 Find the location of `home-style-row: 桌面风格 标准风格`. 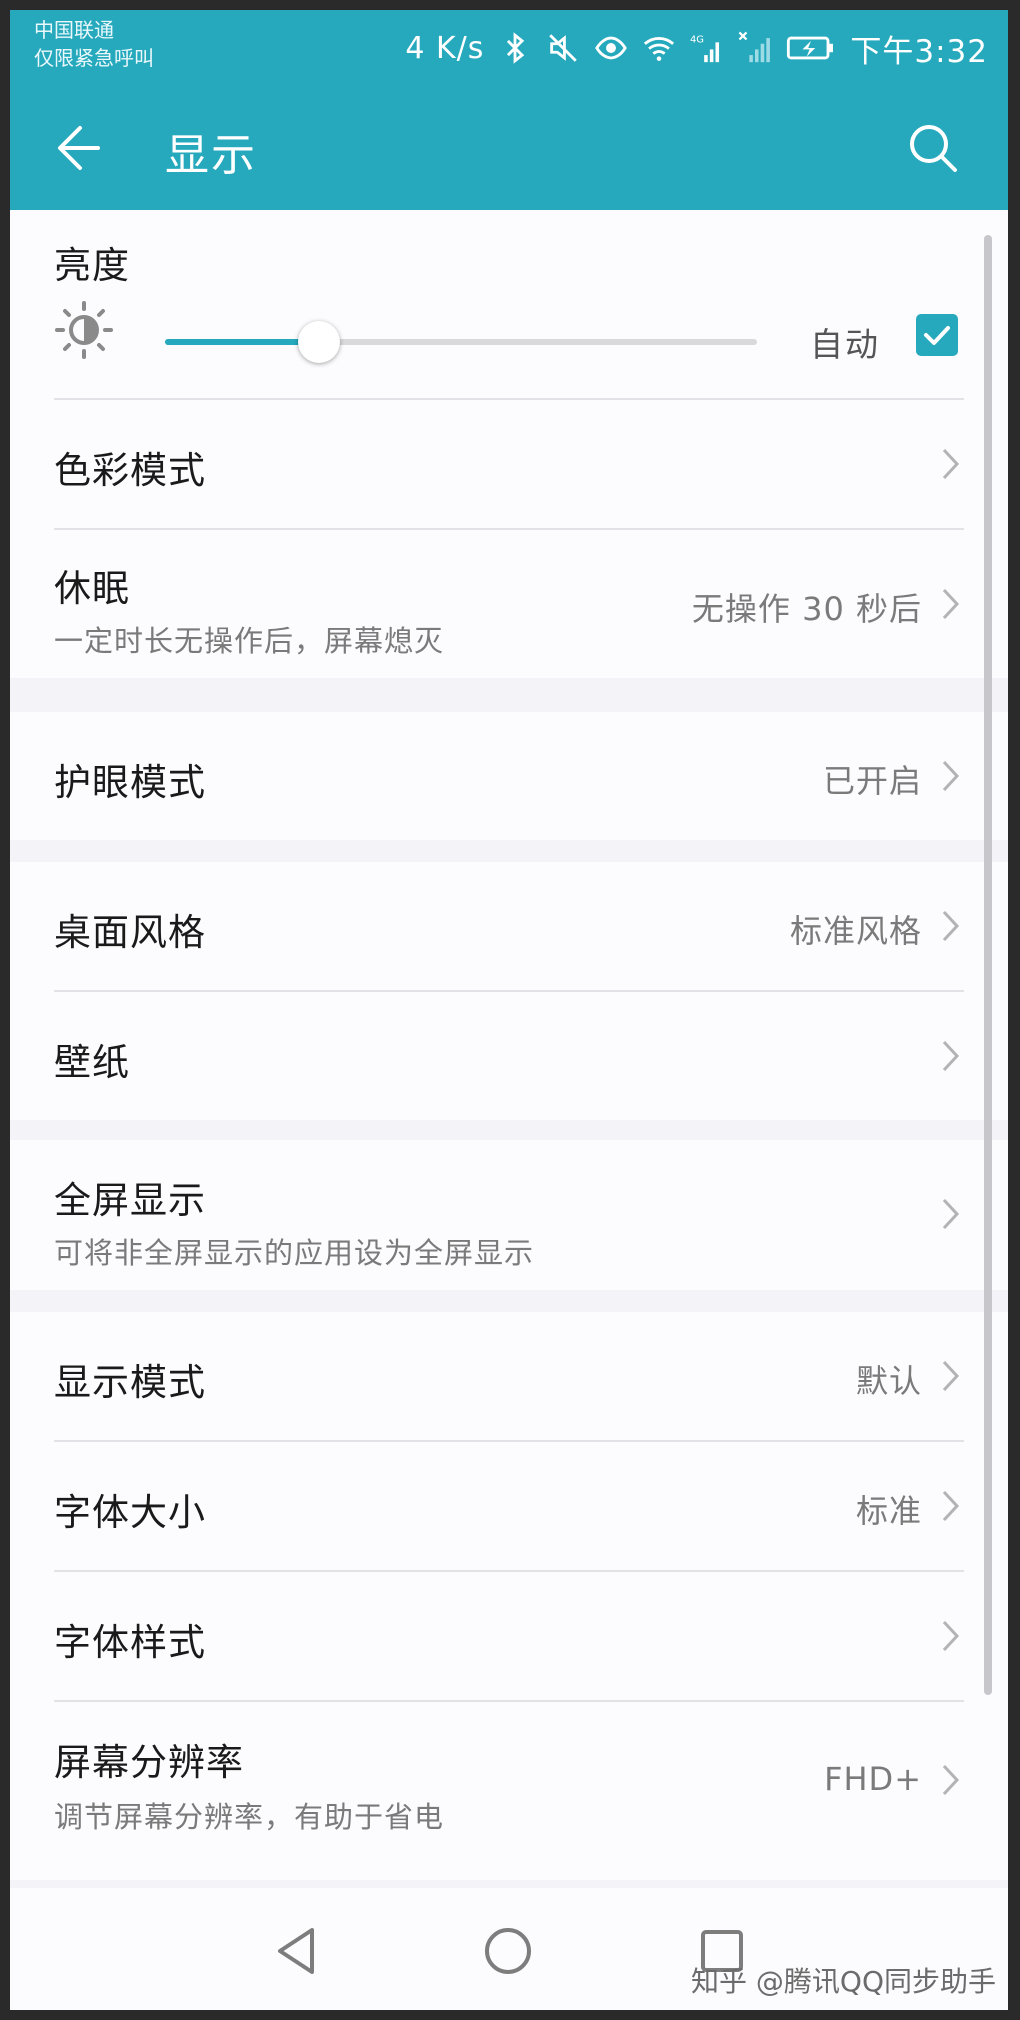

home-style-row: 桌面风格 标准风格 is located at coordinates (509, 926).